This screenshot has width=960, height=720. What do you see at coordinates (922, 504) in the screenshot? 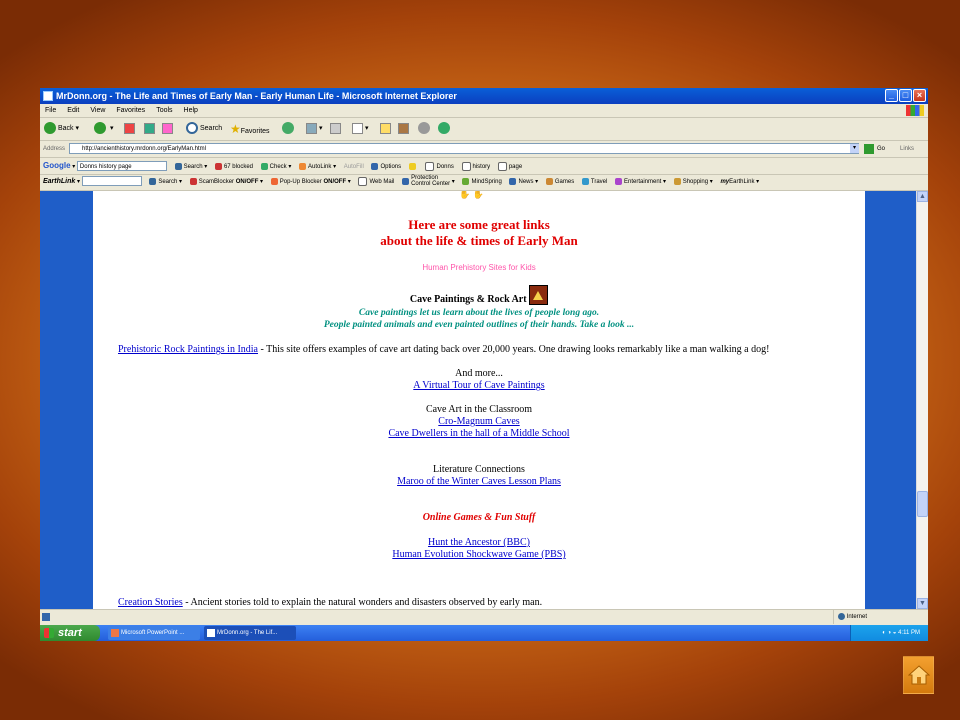
I see `scroll-thumb` at bounding box center [922, 504].